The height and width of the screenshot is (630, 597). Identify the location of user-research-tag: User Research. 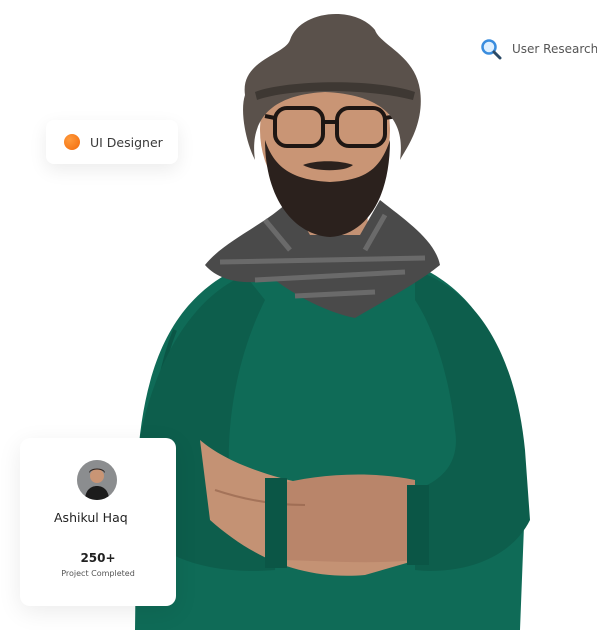
(538, 49).